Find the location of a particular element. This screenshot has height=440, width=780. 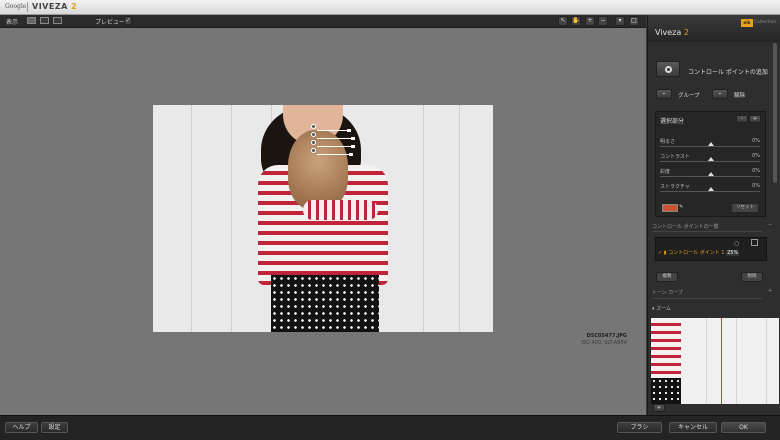

collapse-sliders-button: + is located at coordinates (755, 119).